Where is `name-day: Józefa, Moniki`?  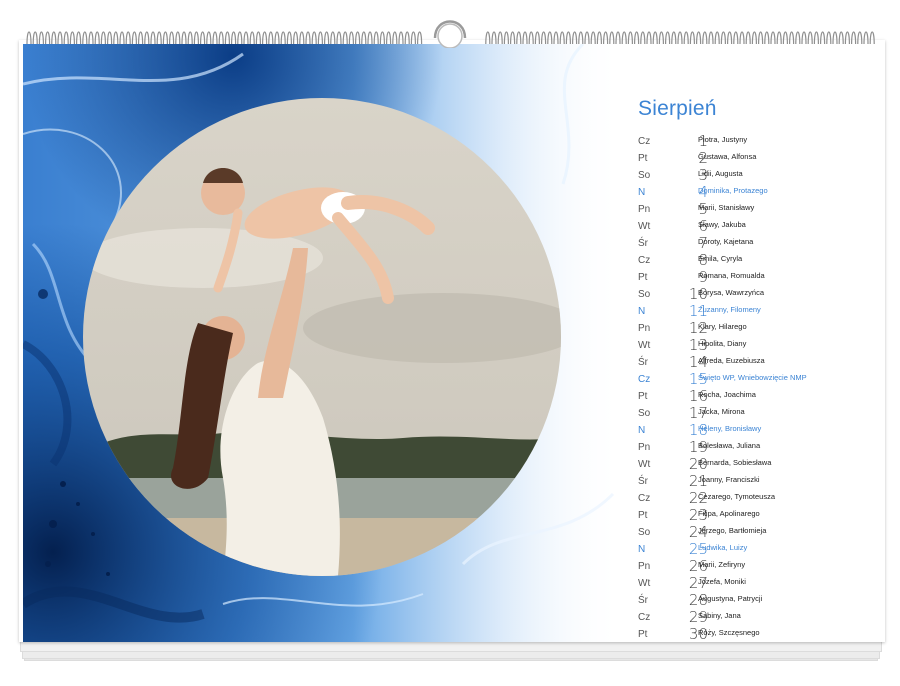 name-day: Józefa, Moniki is located at coordinates (722, 581).